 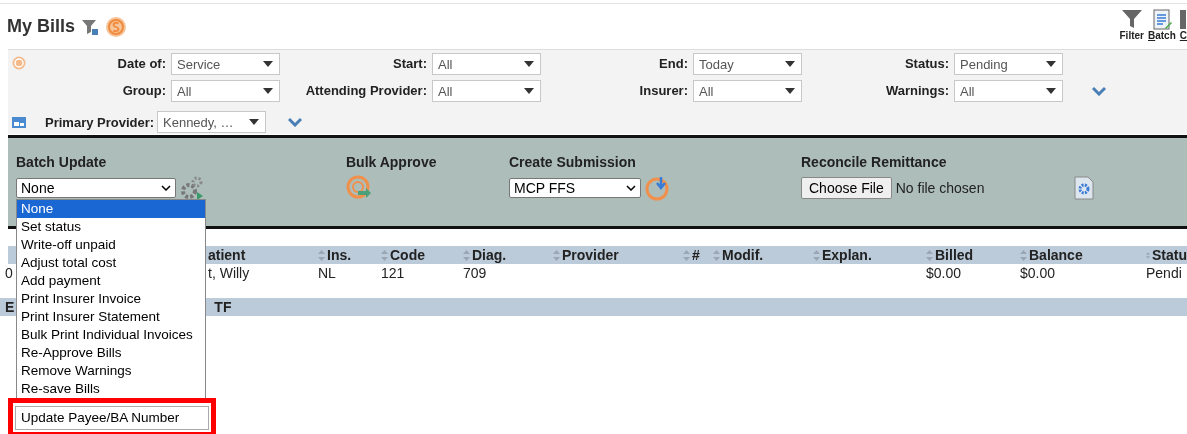 I want to click on dropdown-option: Print Insurer Statement, so click(x=111, y=317).